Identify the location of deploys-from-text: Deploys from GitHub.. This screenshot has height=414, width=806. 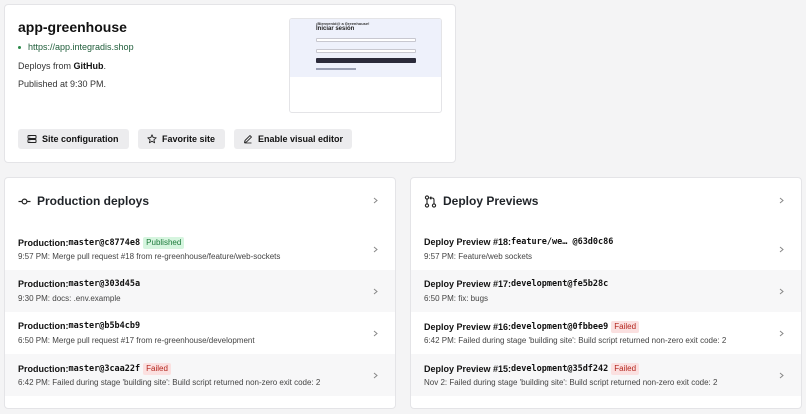
(62, 66).